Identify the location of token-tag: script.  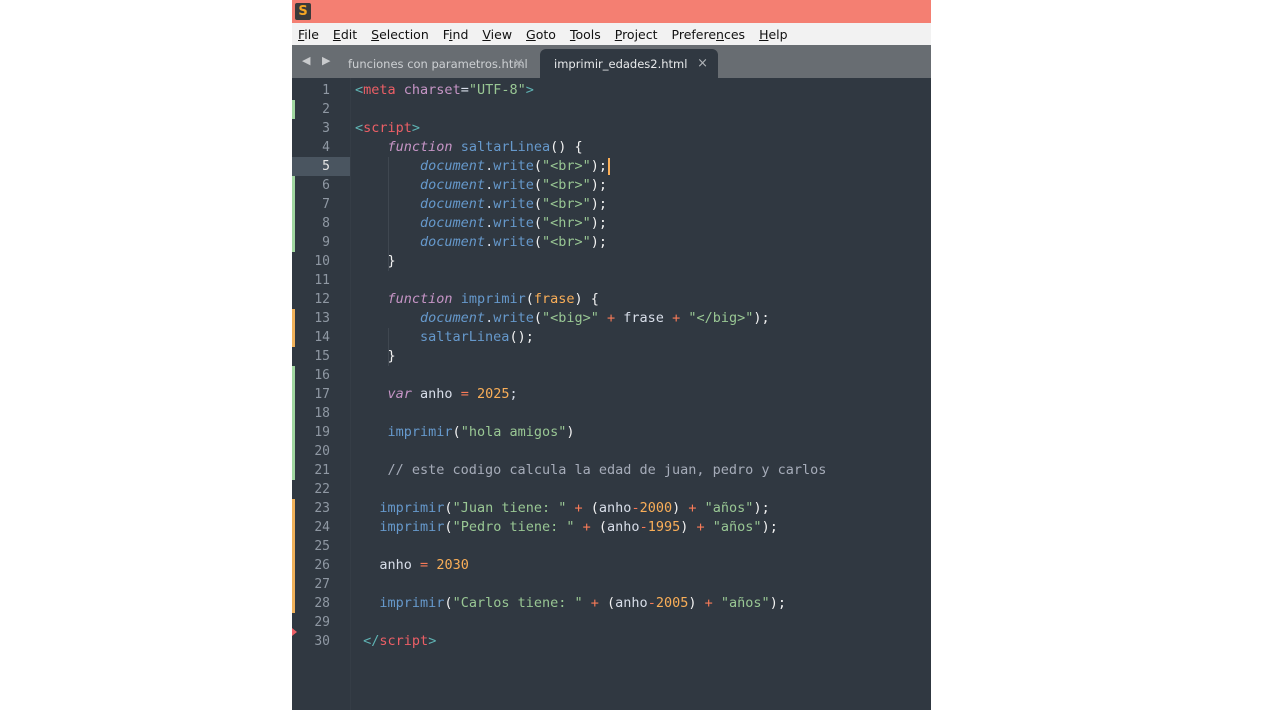
(404, 641).